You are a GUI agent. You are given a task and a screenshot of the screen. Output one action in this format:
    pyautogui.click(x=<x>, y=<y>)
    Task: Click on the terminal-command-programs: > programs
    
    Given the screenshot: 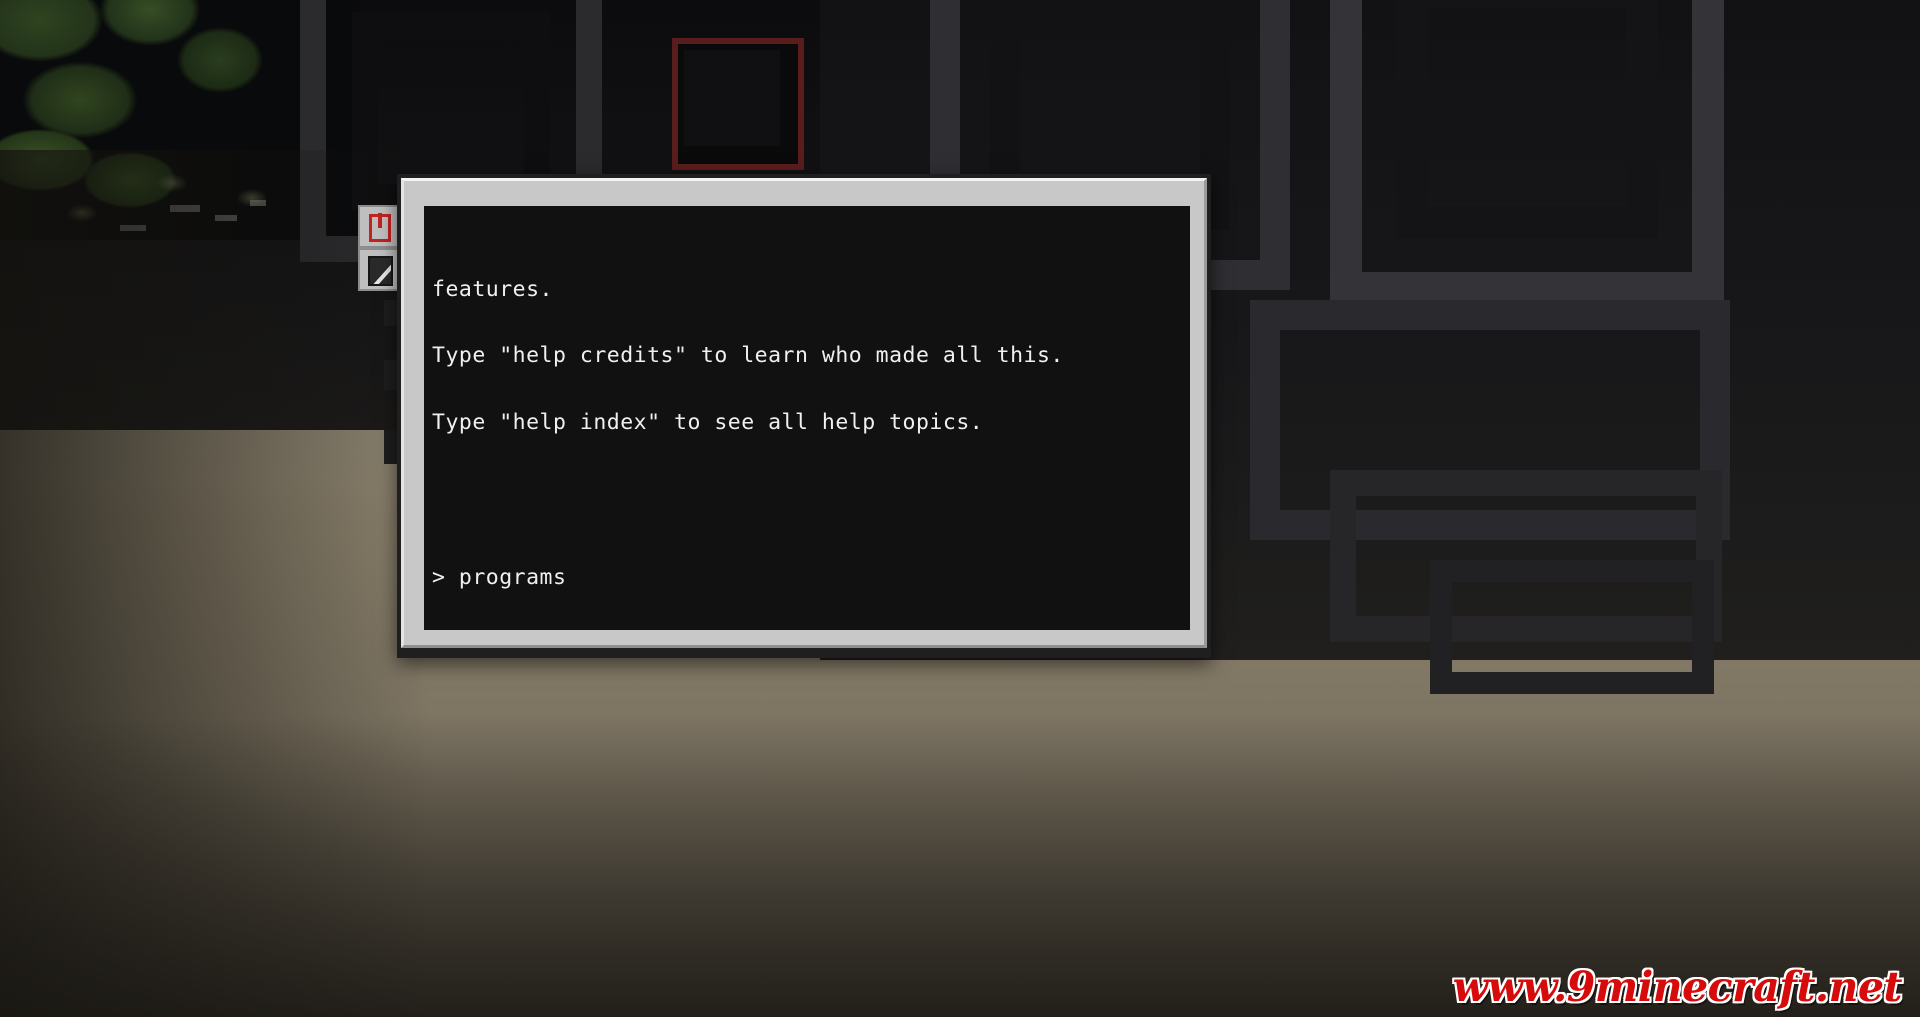 What is the action you would take?
    pyautogui.click(x=499, y=578)
    